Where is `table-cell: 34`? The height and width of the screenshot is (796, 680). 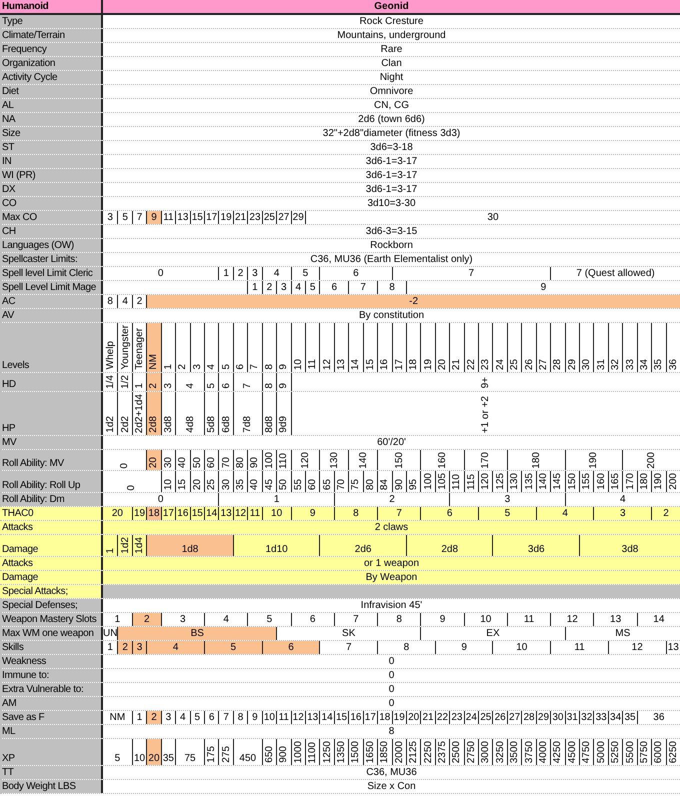 table-cell: 34 is located at coordinates (615, 717).